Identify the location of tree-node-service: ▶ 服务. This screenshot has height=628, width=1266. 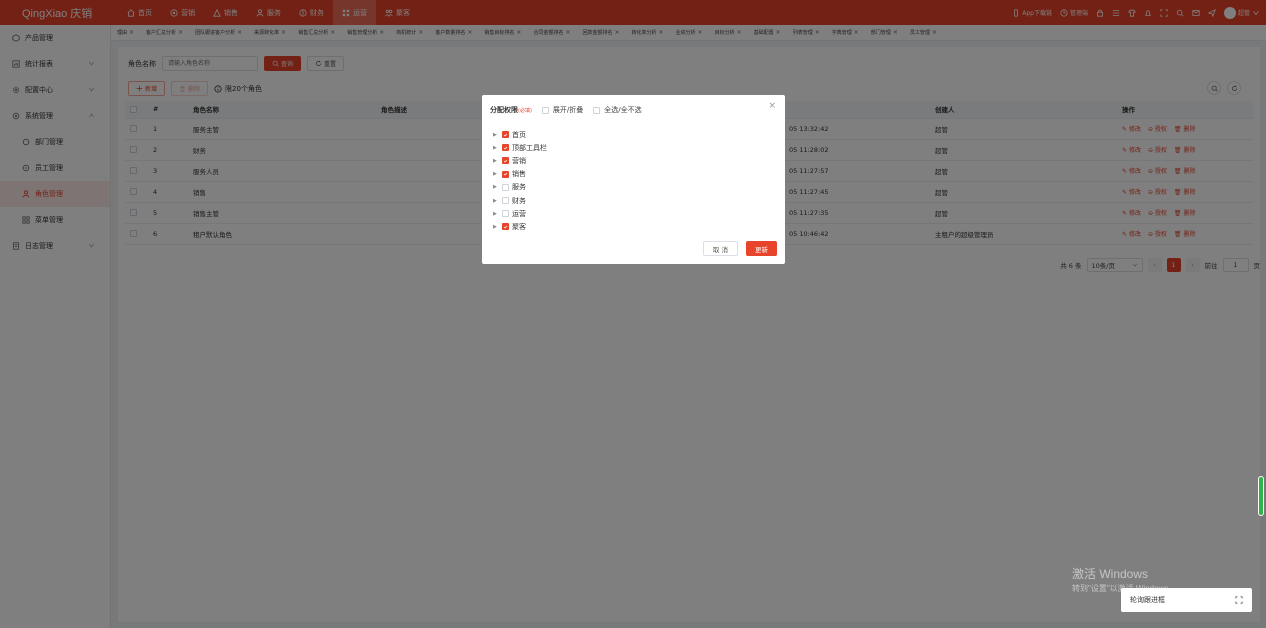
(520, 187).